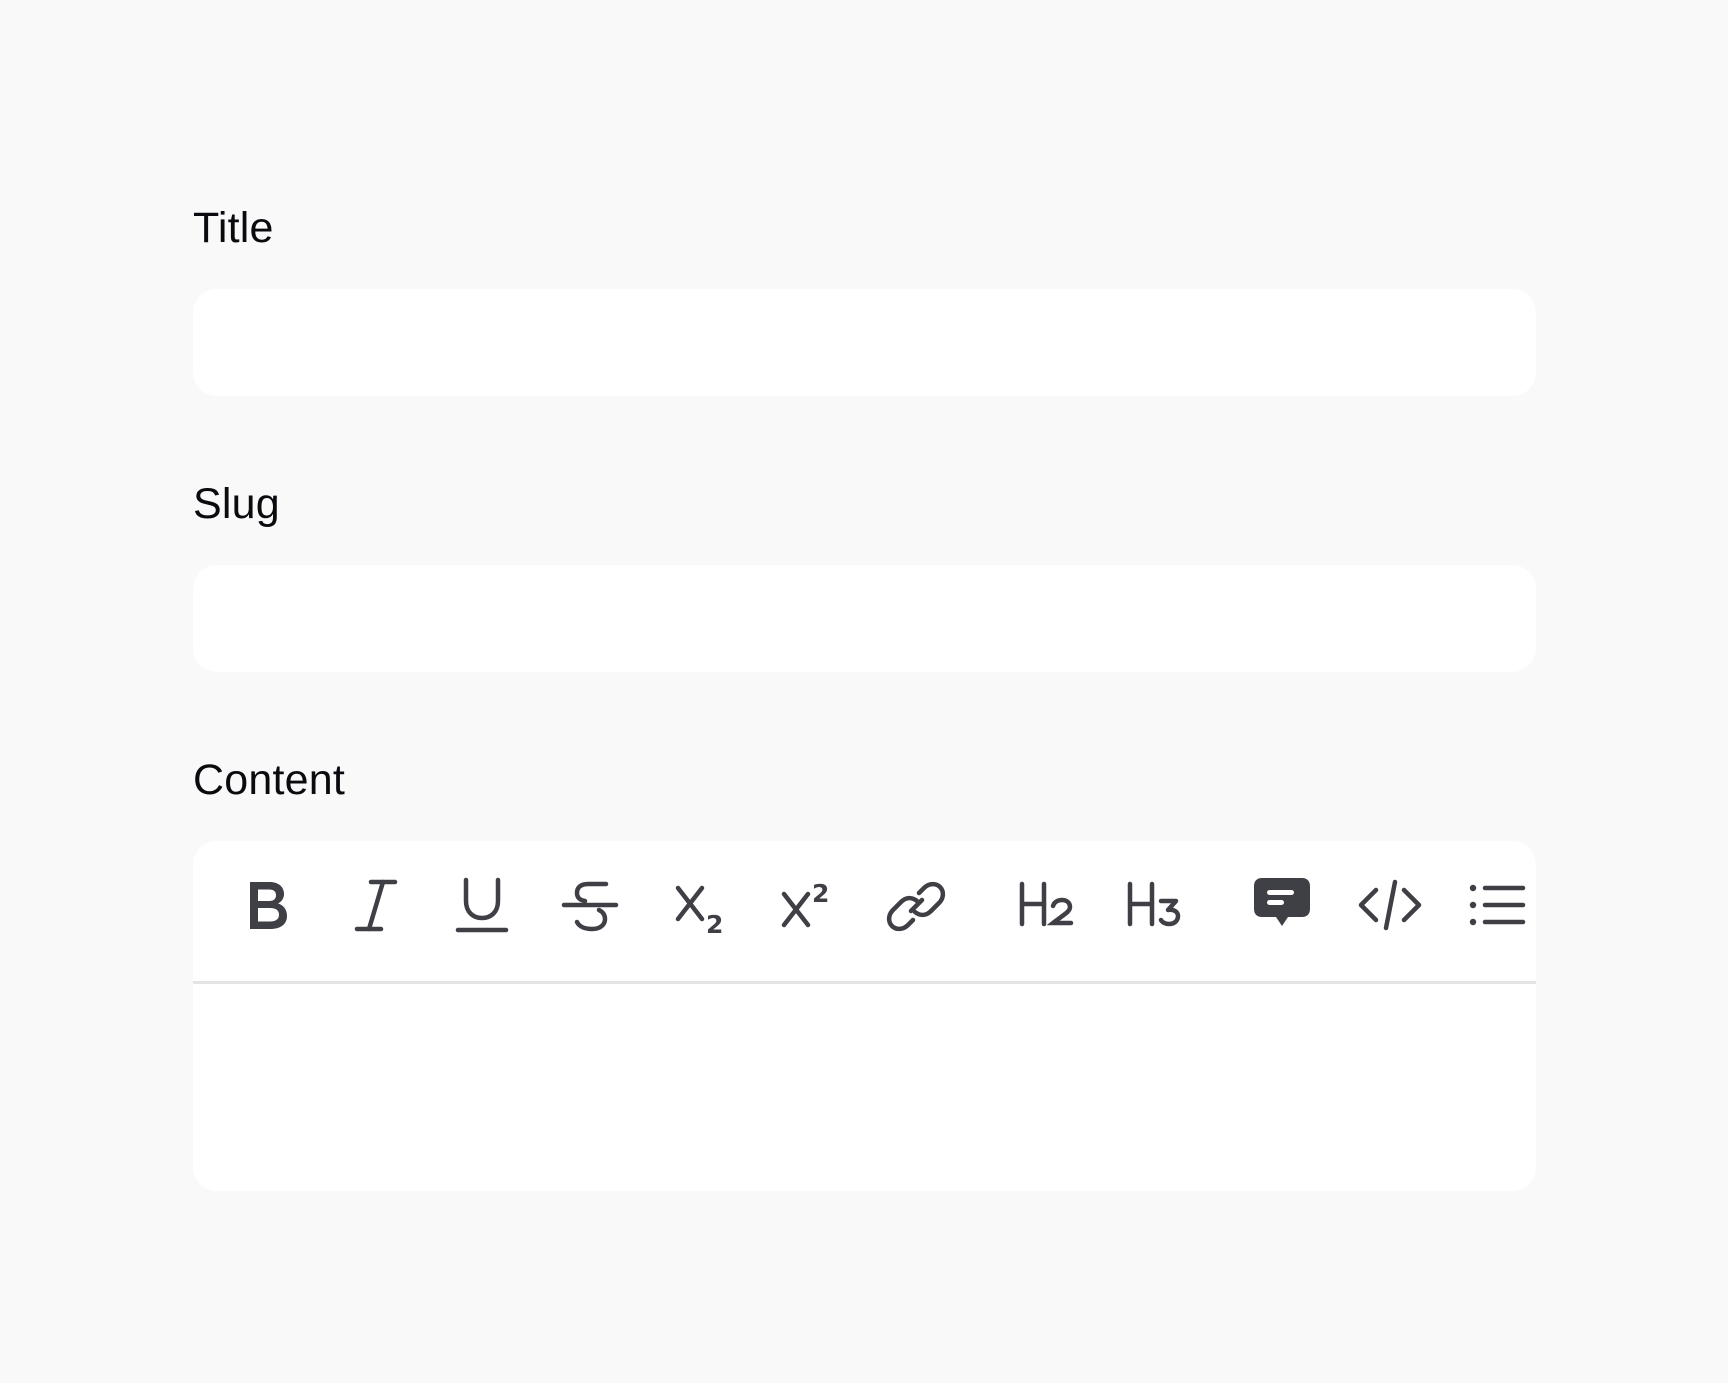 Image resolution: width=1728 pixels, height=1383 pixels. What do you see at coordinates (864, 342) in the screenshot?
I see `title-input` at bounding box center [864, 342].